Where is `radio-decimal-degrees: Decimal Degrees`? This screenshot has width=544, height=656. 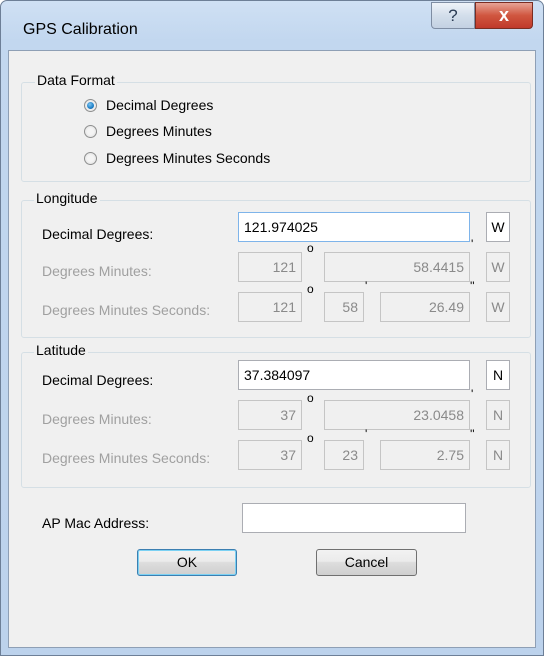
radio-decimal-degrees: Decimal Degrees is located at coordinates (148, 105).